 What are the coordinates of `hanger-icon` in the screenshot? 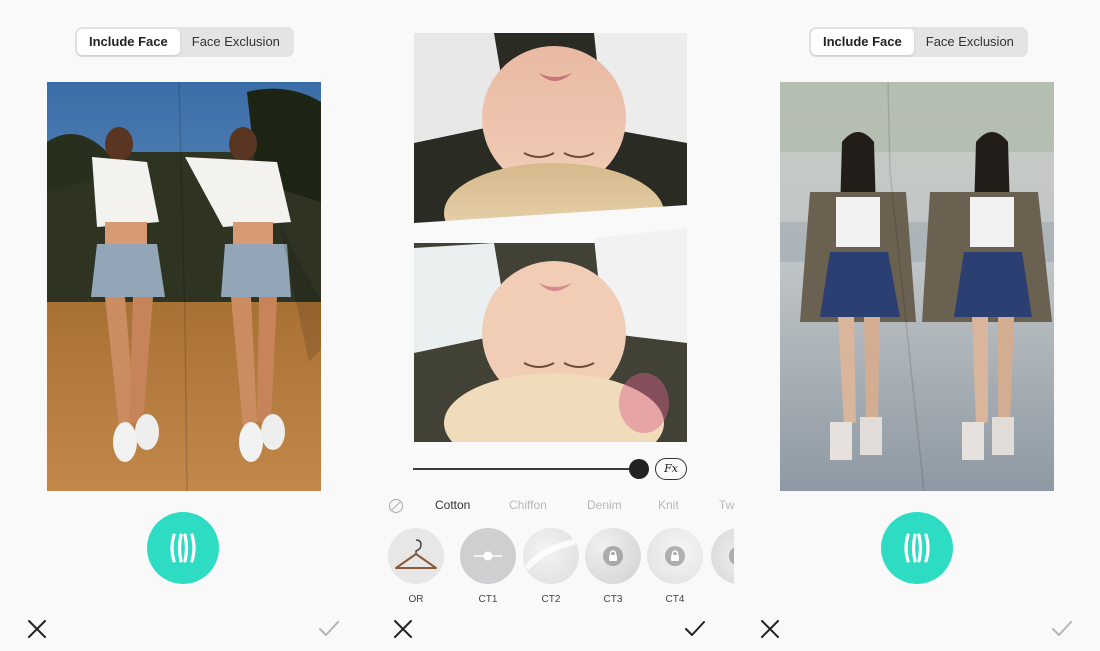 It's located at (416, 554).